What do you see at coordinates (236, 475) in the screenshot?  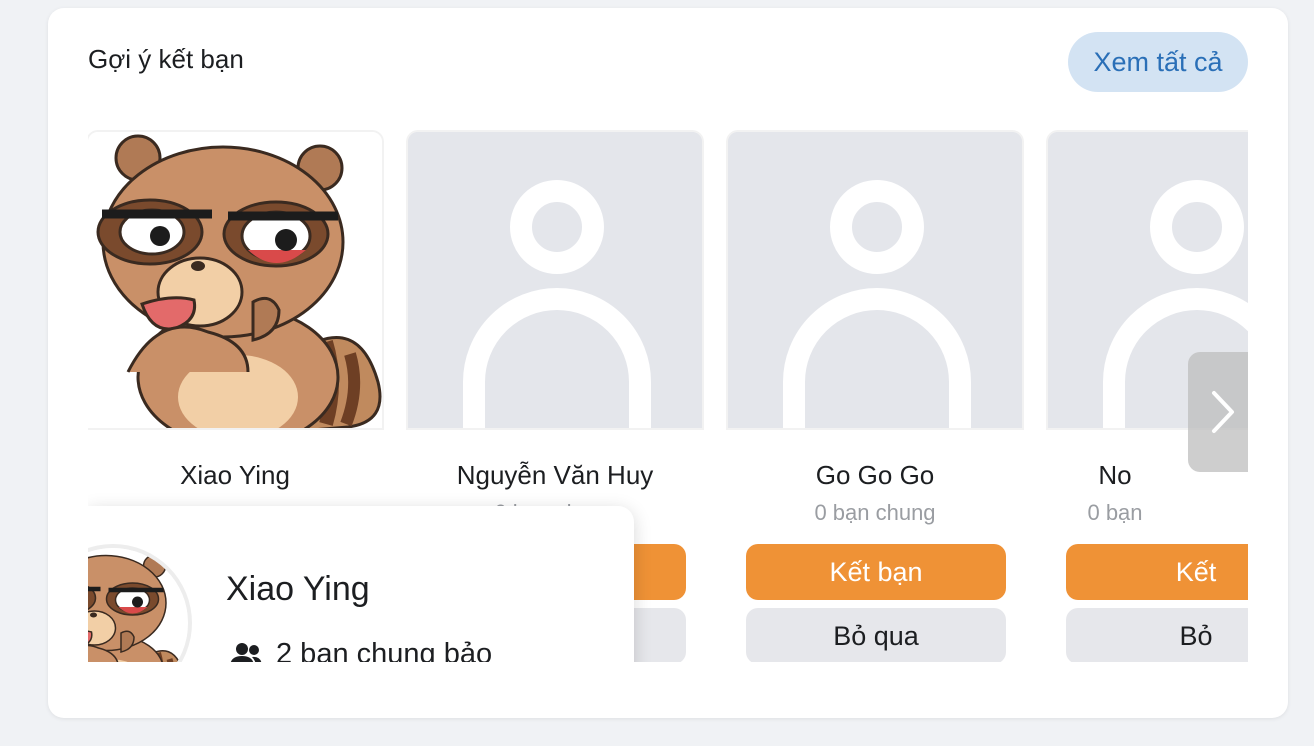 I see `suggestion-name: Xiao Ying` at bounding box center [236, 475].